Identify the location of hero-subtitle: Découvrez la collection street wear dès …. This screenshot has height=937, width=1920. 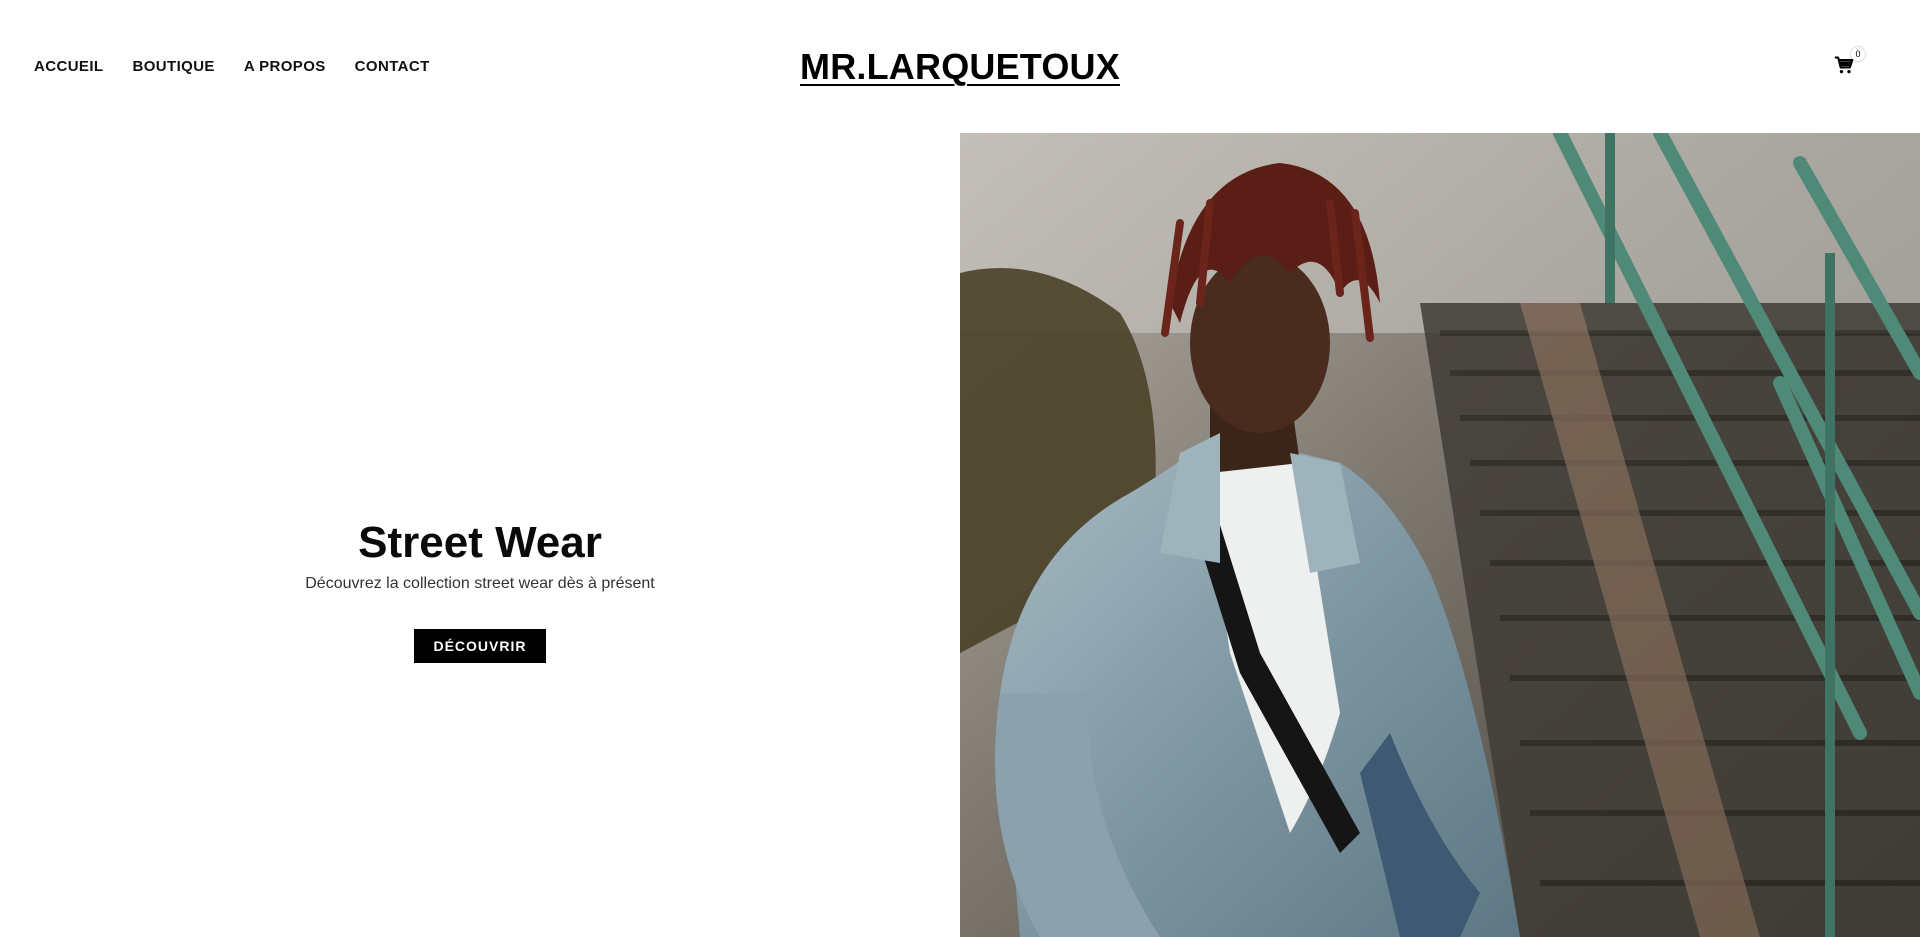
(480, 583).